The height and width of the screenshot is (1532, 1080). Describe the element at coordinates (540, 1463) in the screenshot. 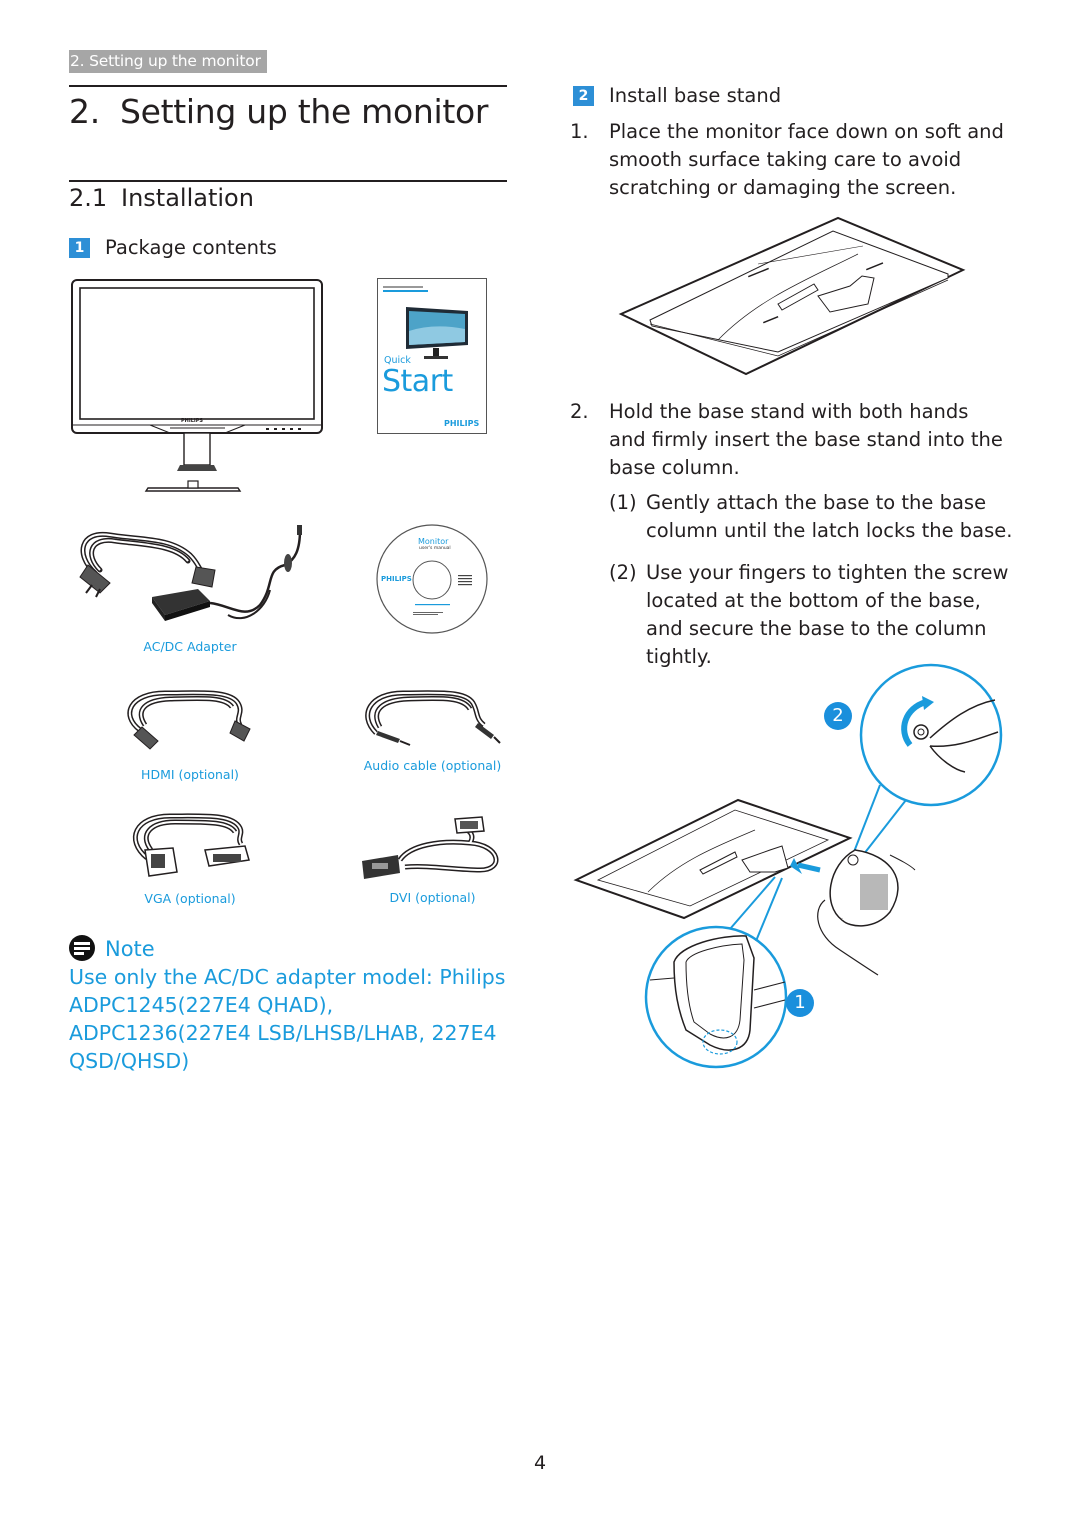

I see `page-number: 4` at that location.